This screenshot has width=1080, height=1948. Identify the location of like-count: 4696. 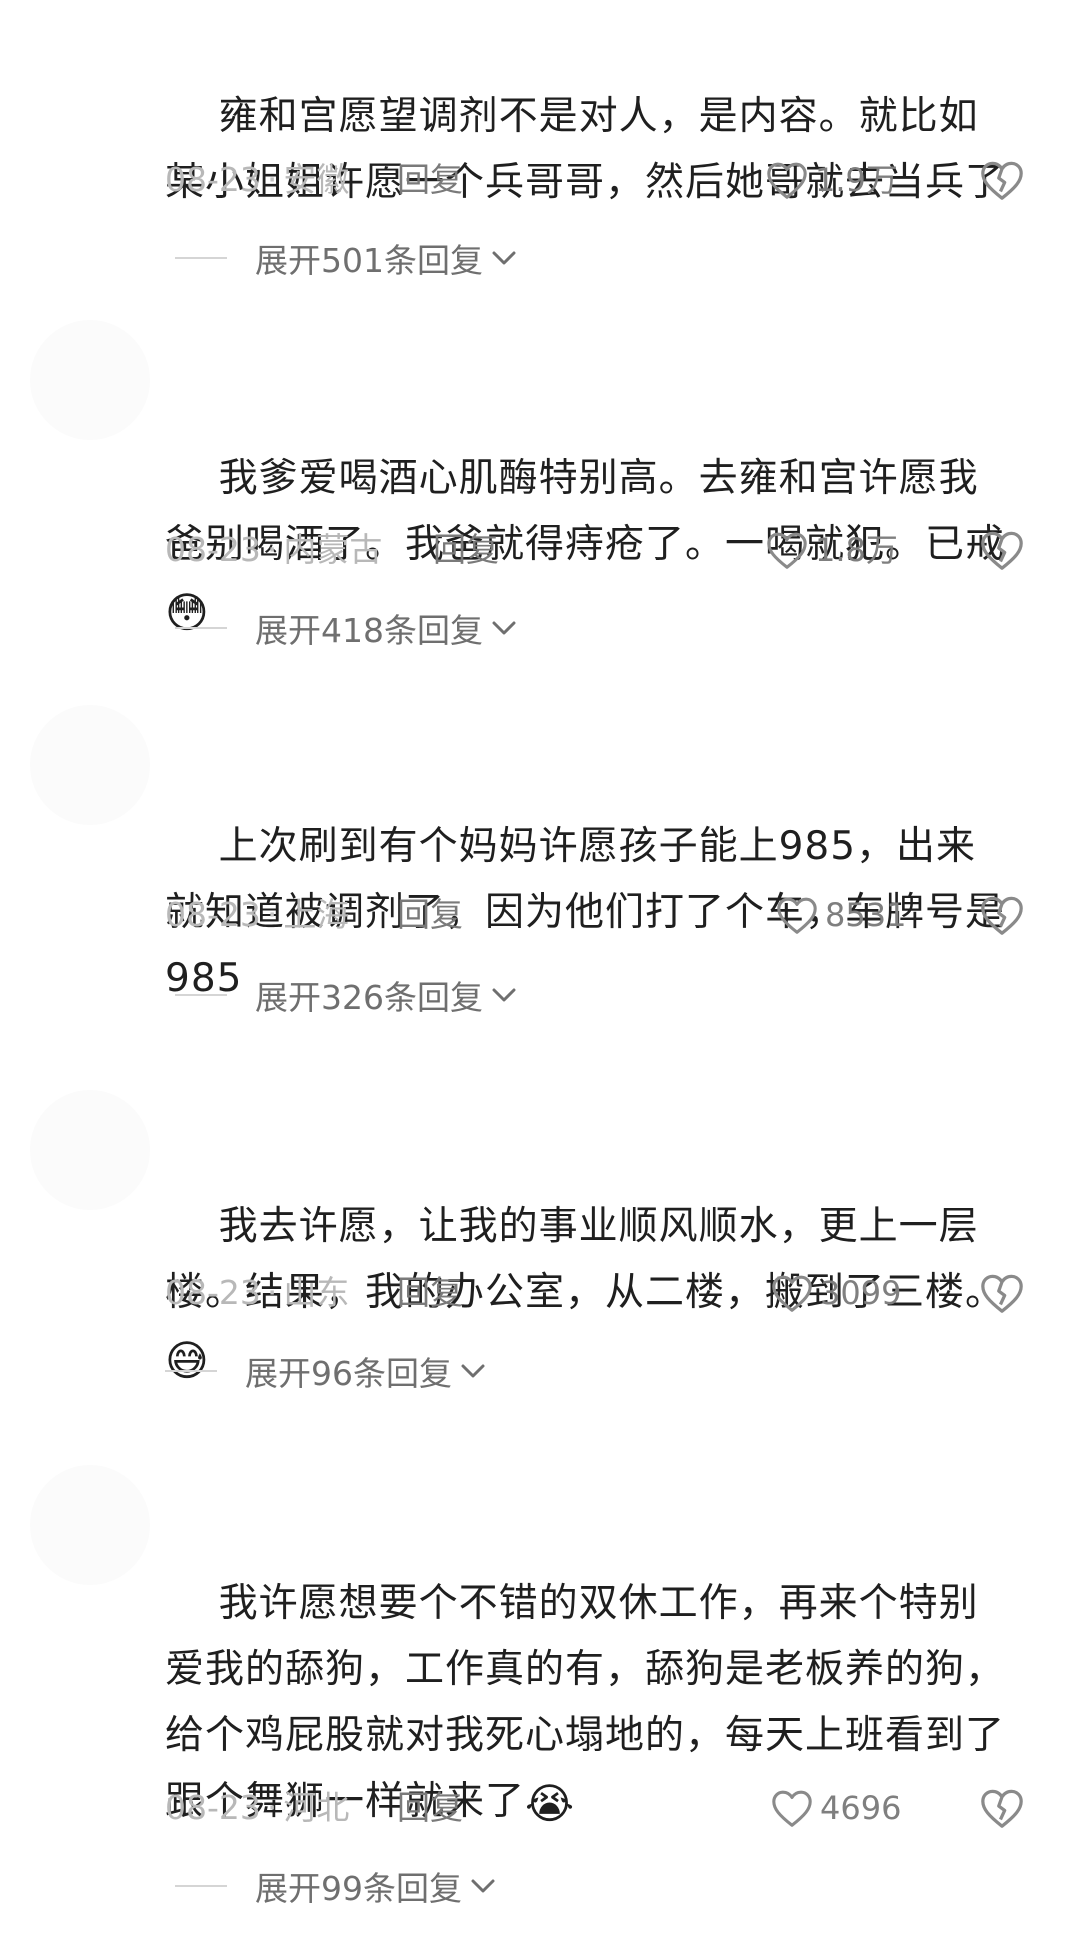
(861, 1808).